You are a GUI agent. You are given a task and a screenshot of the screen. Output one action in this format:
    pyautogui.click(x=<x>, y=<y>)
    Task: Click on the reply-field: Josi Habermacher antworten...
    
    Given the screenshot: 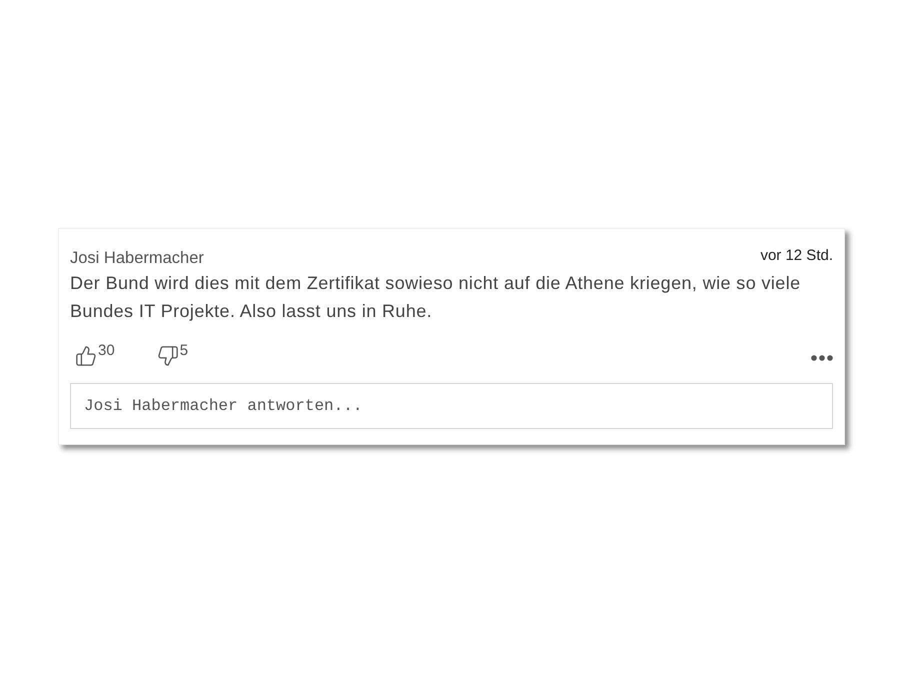 What is the action you would take?
    pyautogui.click(x=451, y=406)
    